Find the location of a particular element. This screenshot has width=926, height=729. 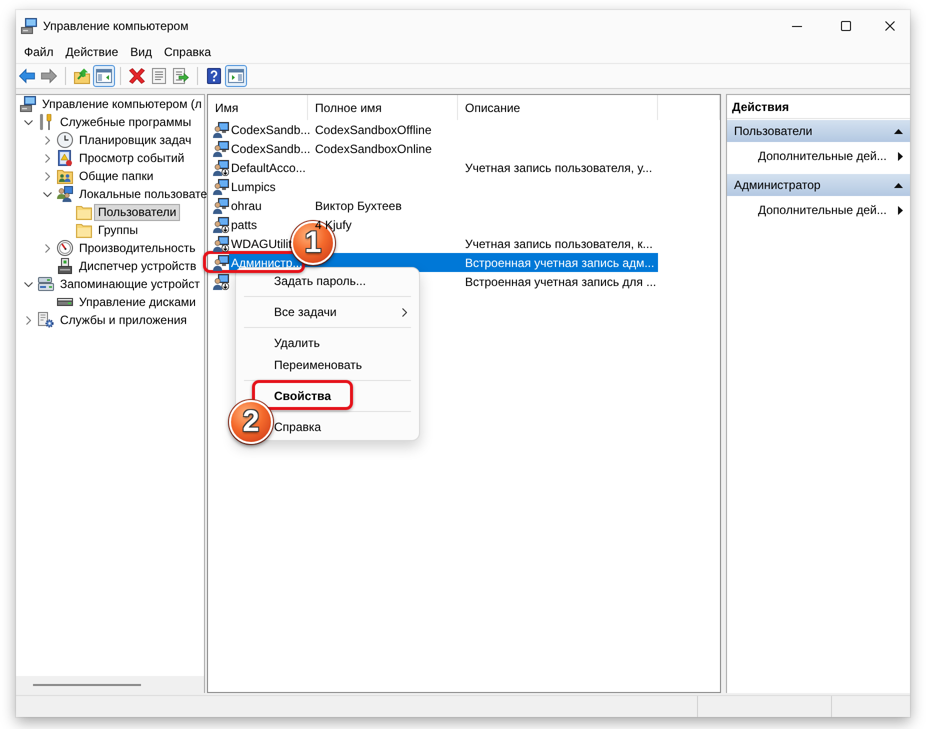

step-badge: 2 is located at coordinates (251, 422).